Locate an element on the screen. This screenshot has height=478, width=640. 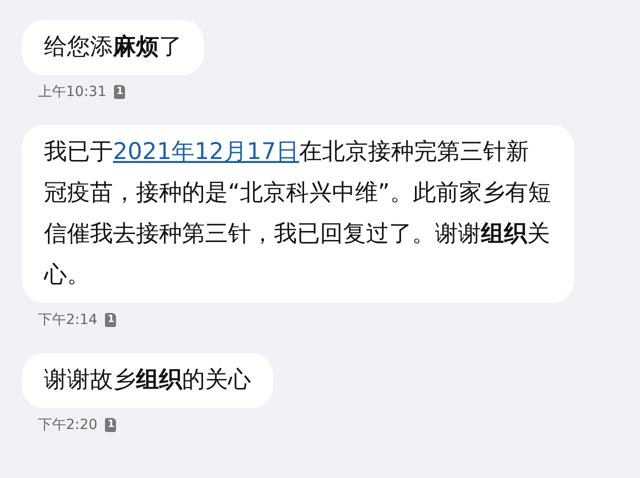
message-time: 下午2:20 is located at coordinates (68, 425).